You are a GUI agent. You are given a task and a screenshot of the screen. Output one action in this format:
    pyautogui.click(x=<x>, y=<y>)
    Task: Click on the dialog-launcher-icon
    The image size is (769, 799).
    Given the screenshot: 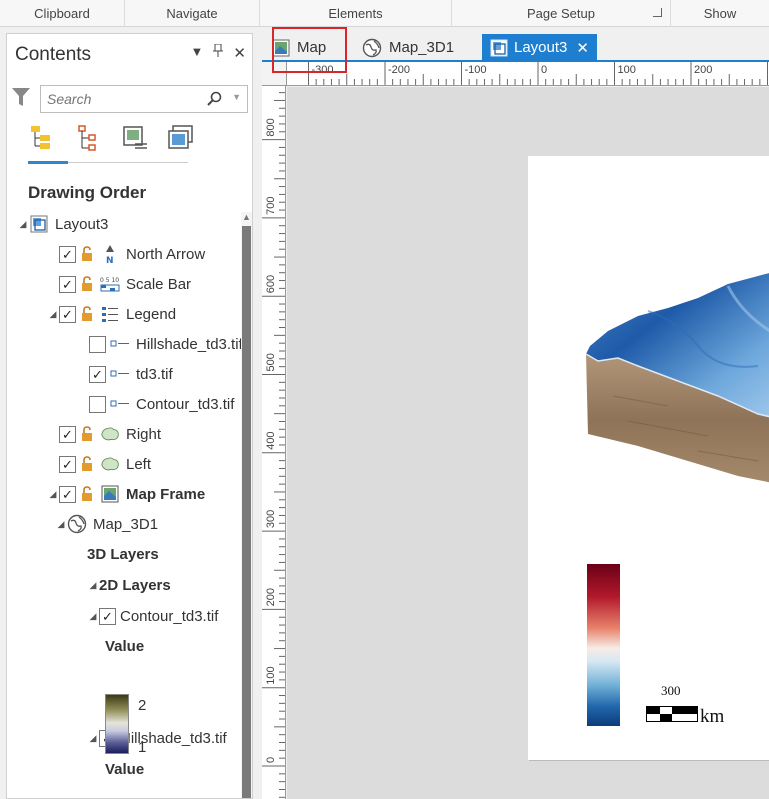 What is the action you would take?
    pyautogui.click(x=657, y=12)
    